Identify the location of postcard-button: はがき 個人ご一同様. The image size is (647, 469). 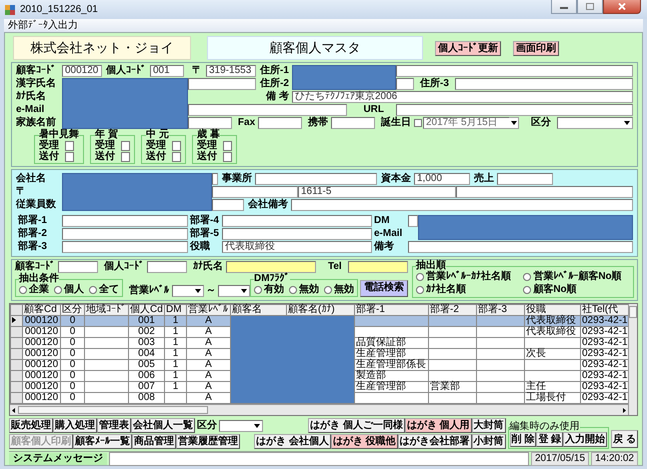
(356, 425).